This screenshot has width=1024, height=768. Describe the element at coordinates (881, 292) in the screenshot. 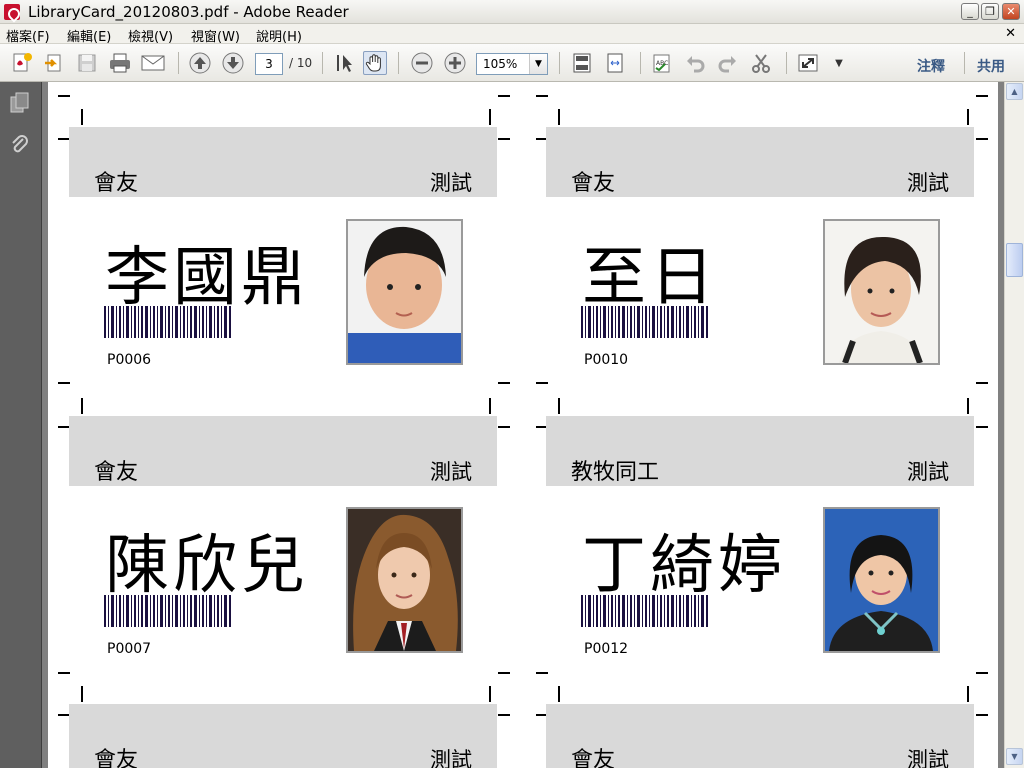

I see `photo-woman-short-hair` at that location.